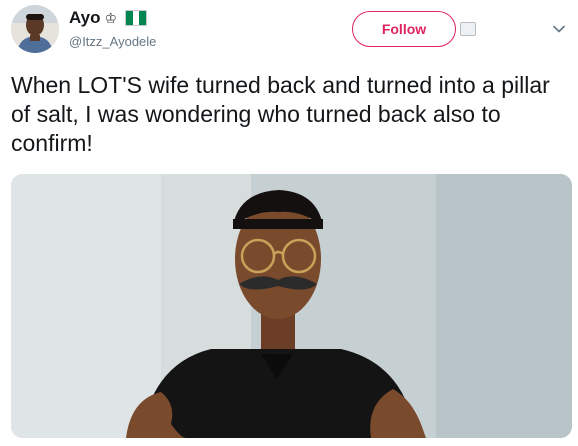 This screenshot has height=446, width=578. I want to click on follow-button: Follow, so click(404, 29).